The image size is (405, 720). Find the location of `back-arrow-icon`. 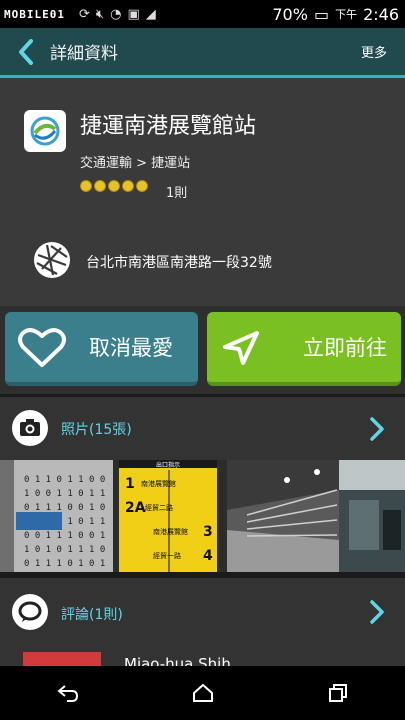

back-arrow-icon is located at coordinates (67, 693).